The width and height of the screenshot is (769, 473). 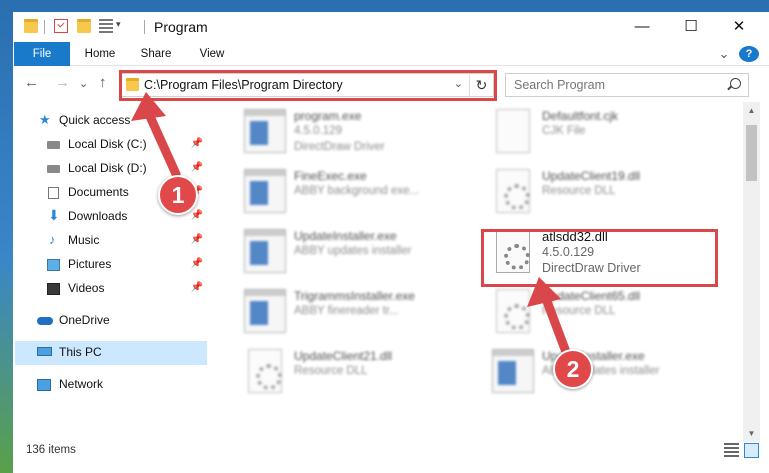 What do you see at coordinates (111, 385) in the screenshot?
I see `sidebar-item-network: Network` at bounding box center [111, 385].